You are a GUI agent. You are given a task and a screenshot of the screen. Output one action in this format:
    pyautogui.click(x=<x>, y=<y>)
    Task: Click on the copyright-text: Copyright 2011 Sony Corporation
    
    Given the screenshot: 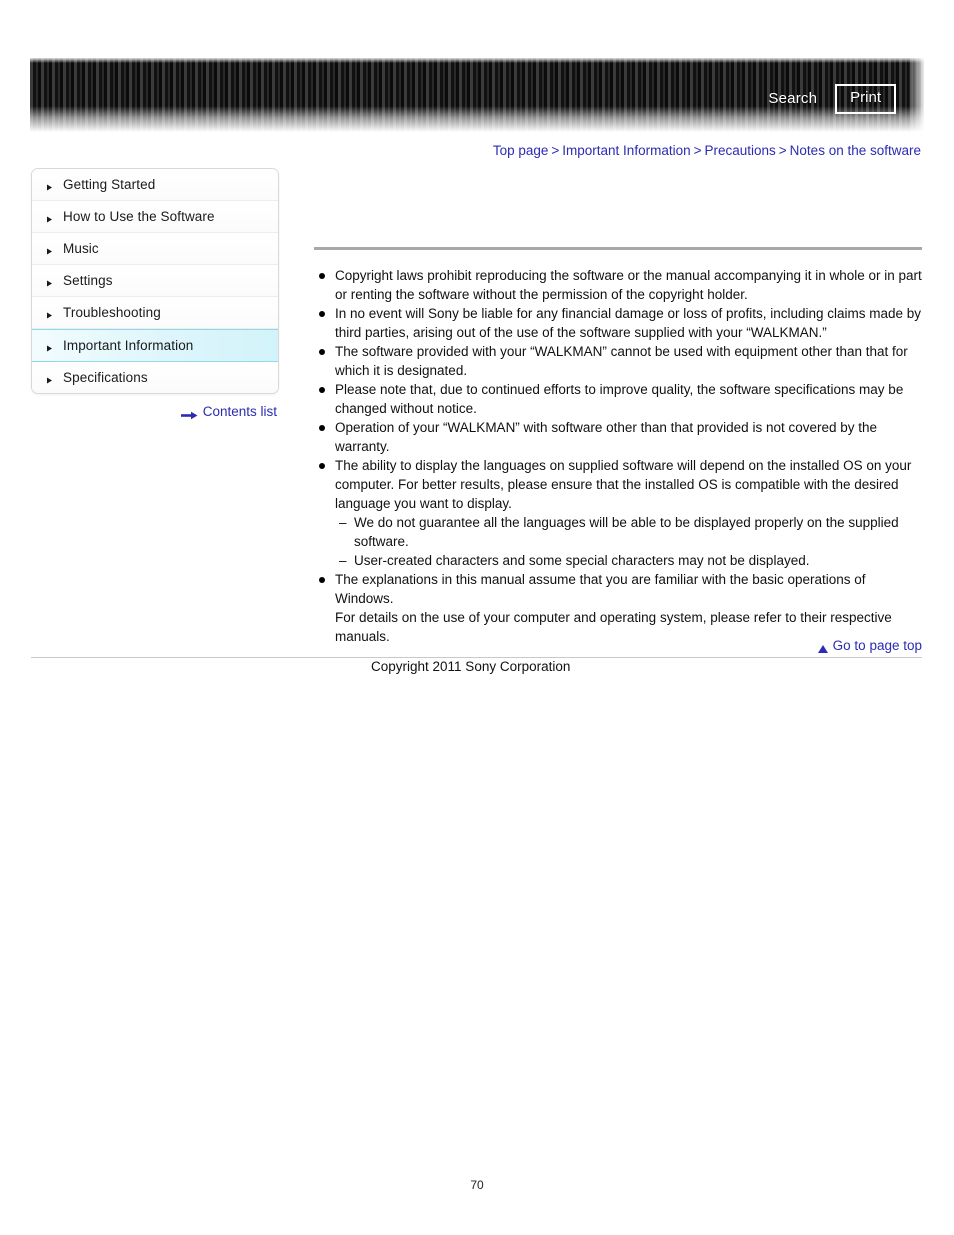 What is the action you would take?
    pyautogui.click(x=471, y=666)
    